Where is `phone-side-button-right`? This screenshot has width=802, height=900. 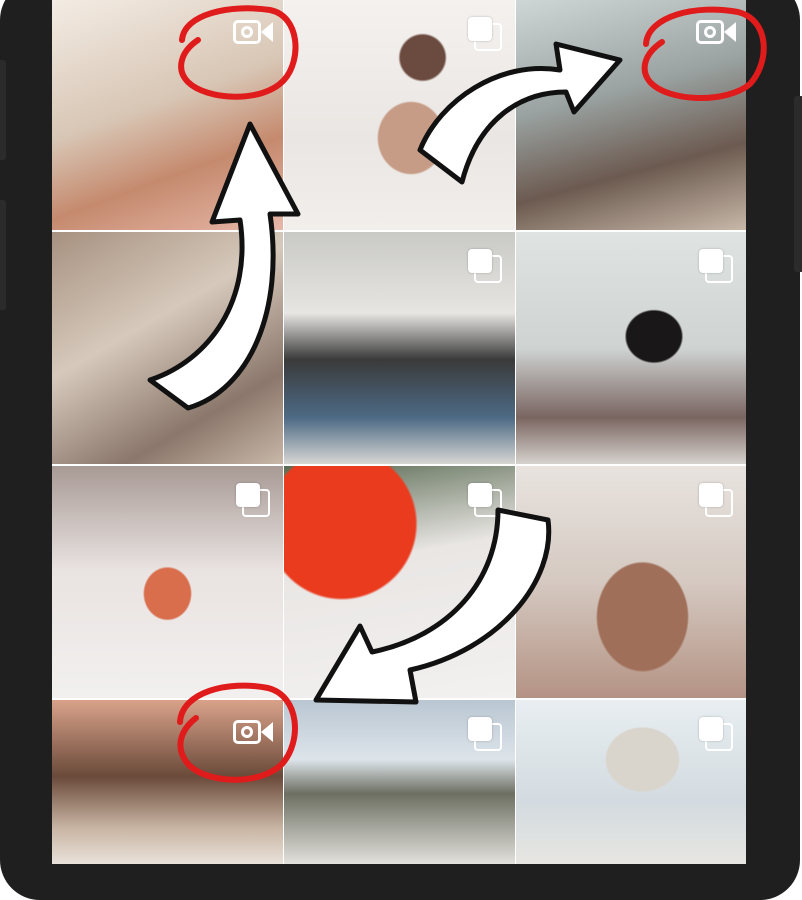
phone-side-button-right is located at coordinates (798, 184).